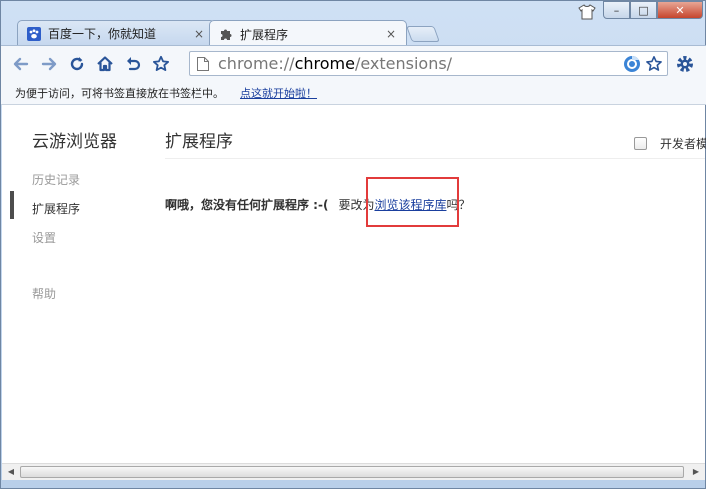 The width and height of the screenshot is (706, 489). What do you see at coordinates (102, 34) in the screenshot?
I see `tab-title: 百度一下，你就知道` at bounding box center [102, 34].